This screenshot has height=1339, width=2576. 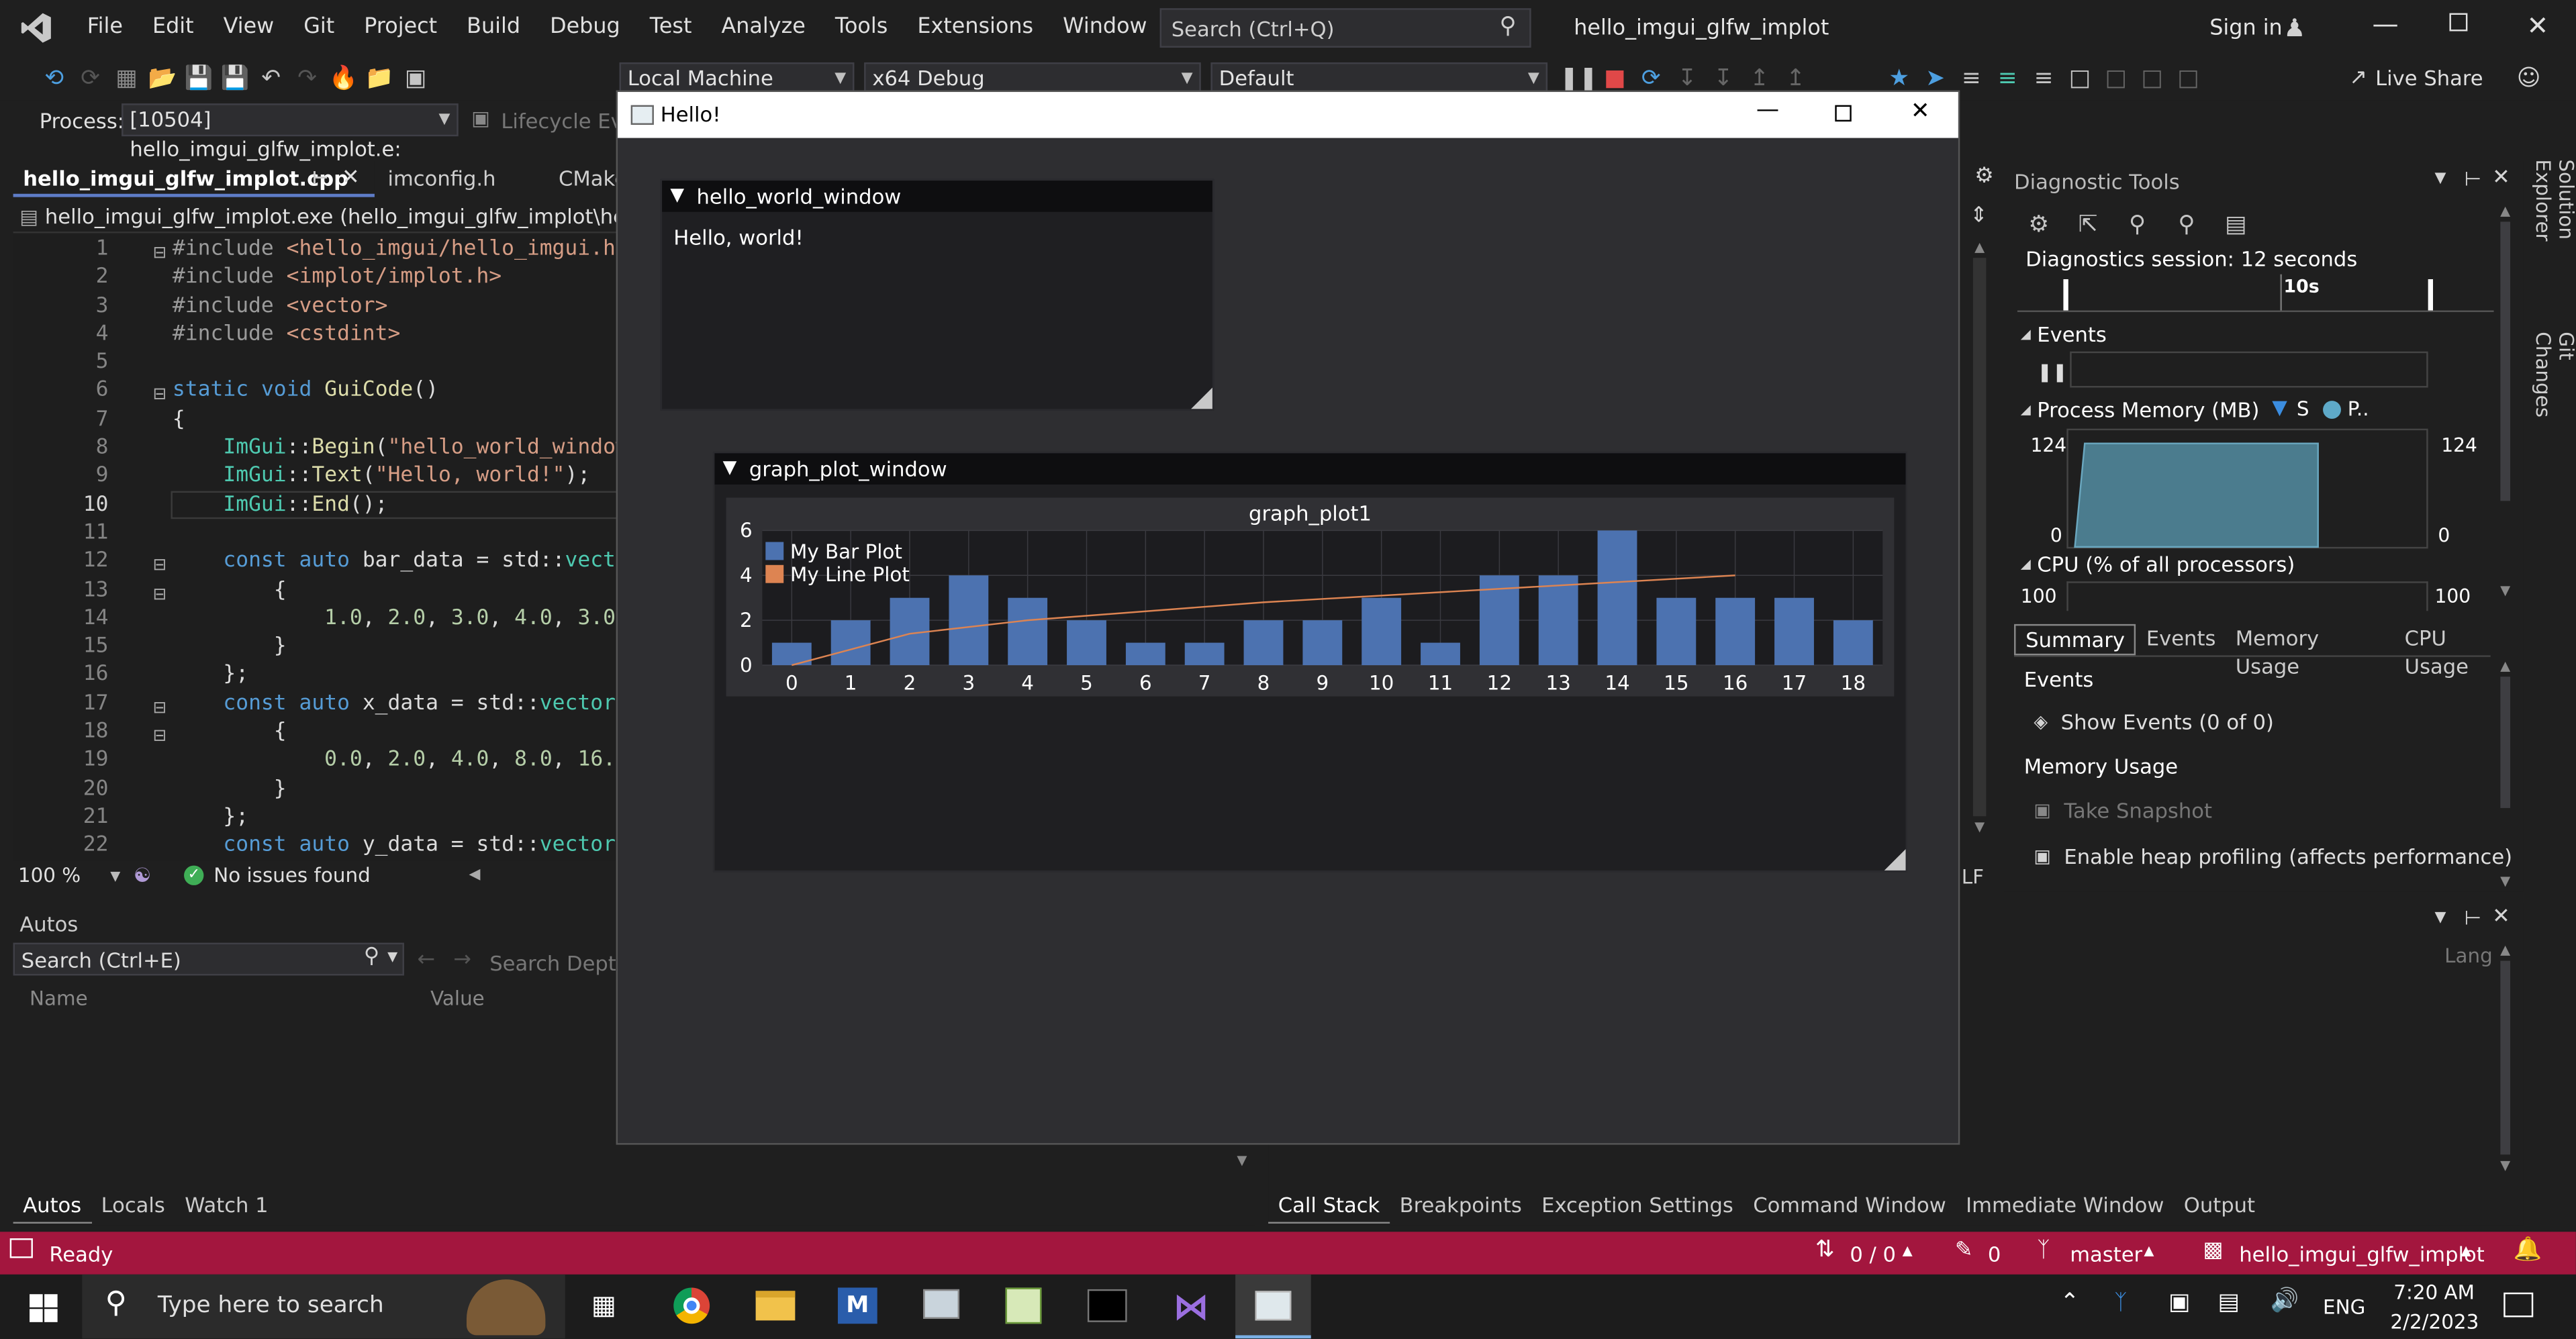 What do you see at coordinates (1241, 1170) in the screenshot?
I see `autos-scrollbar: ▼` at bounding box center [1241, 1170].